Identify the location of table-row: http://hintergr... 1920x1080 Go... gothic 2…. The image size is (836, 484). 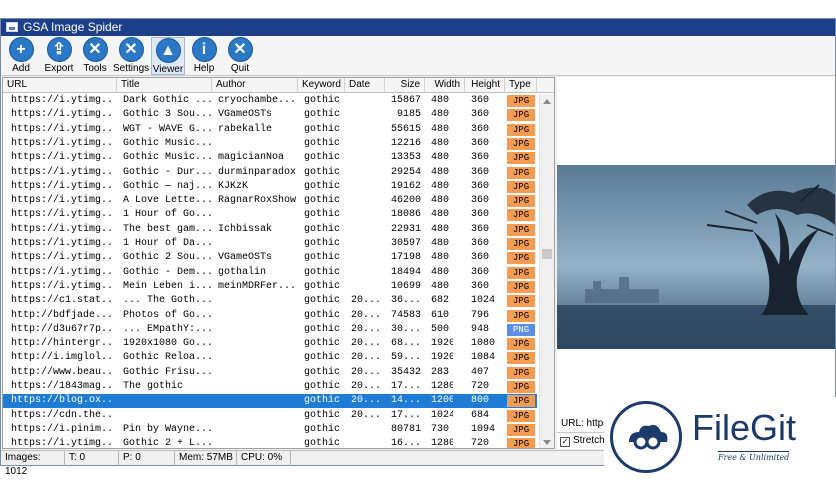
(270, 344).